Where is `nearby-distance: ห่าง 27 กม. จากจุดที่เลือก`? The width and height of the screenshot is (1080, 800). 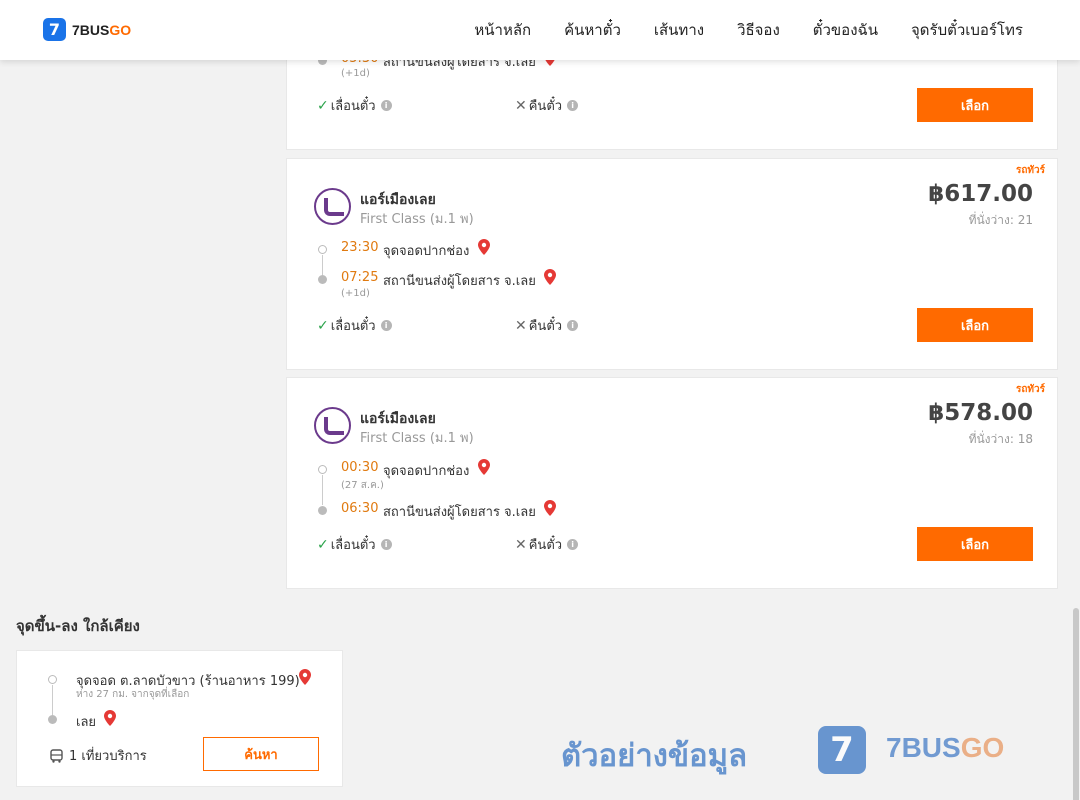
nearby-distance: ห่าง 27 กม. จากจุดที่เลือก is located at coordinates (133, 694).